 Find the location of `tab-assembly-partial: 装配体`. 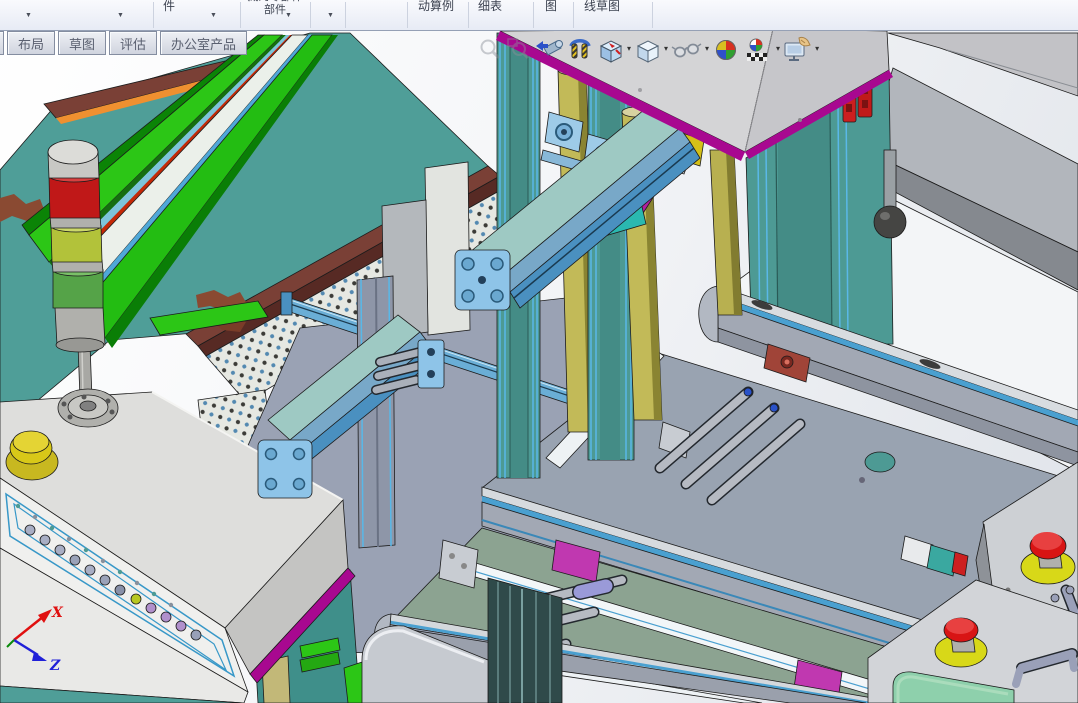

tab-assembly-partial: 装配体 is located at coordinates (2, 43).